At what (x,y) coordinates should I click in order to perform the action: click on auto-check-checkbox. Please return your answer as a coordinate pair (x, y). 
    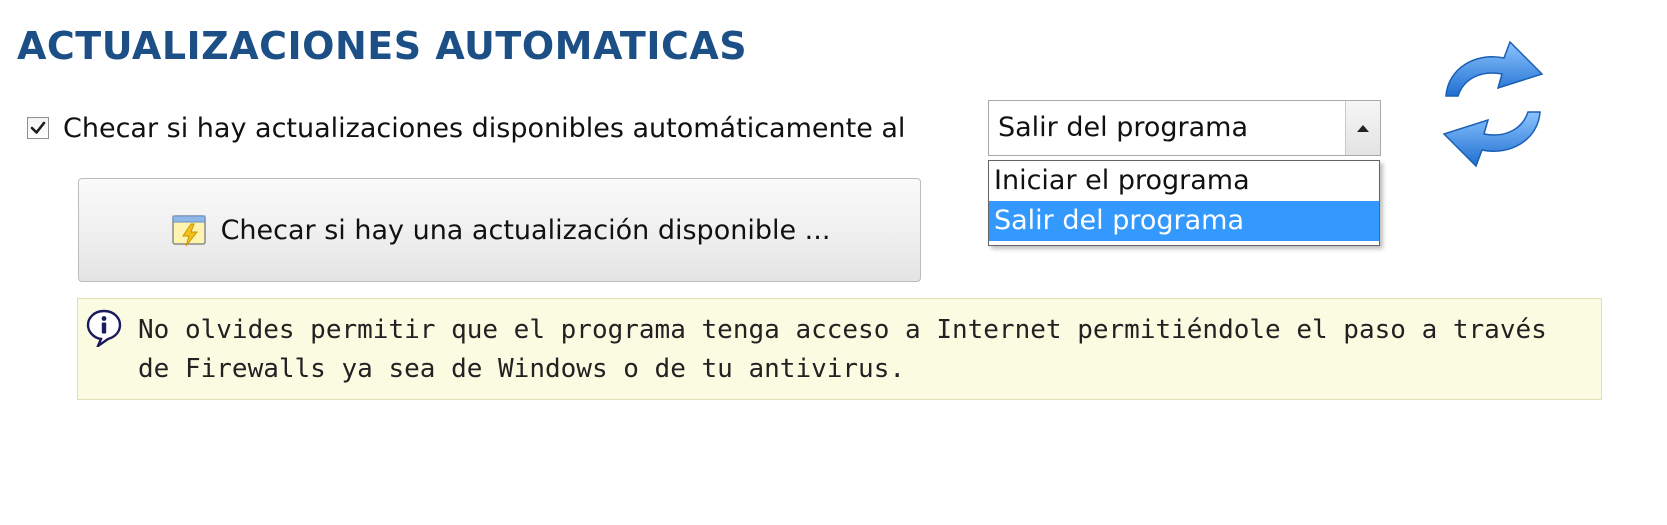
    Looking at the image, I should click on (38, 128).